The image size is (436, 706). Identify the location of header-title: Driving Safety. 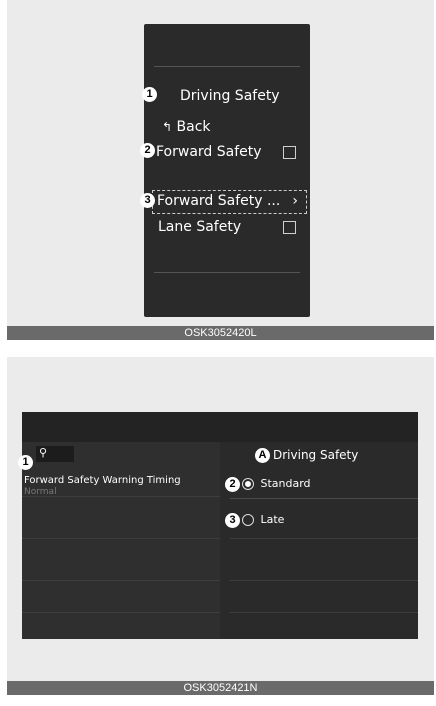
(316, 455).